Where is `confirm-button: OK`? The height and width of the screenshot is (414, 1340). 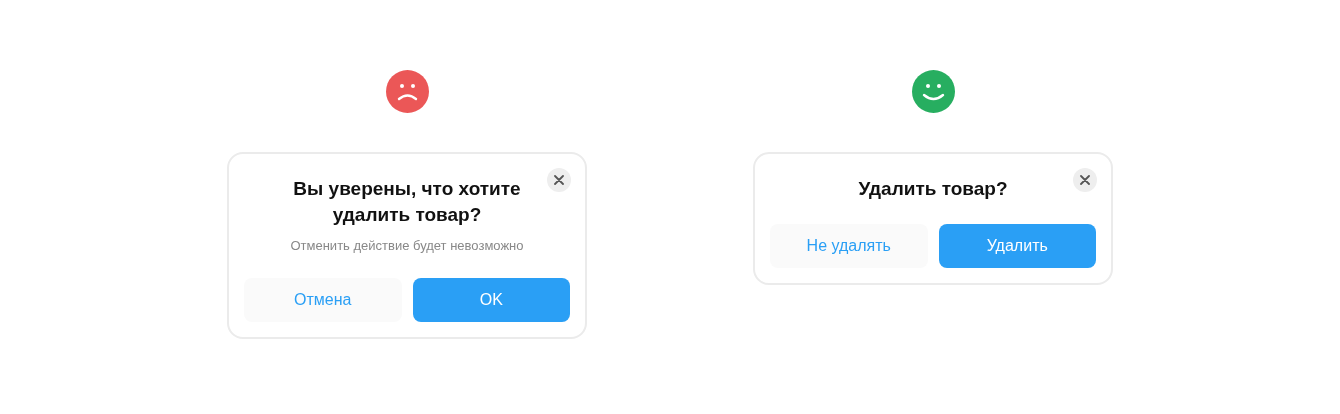 confirm-button: OK is located at coordinates (491, 299).